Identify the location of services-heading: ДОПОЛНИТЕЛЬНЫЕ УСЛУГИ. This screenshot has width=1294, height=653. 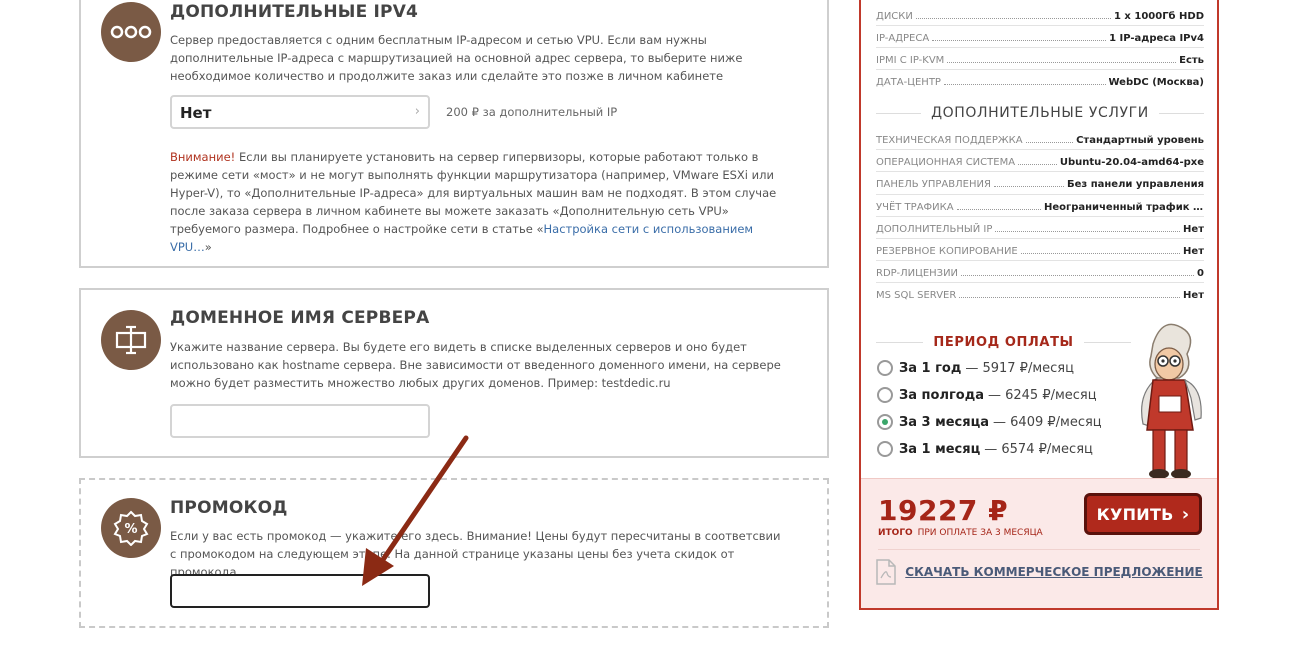
(1040, 113).